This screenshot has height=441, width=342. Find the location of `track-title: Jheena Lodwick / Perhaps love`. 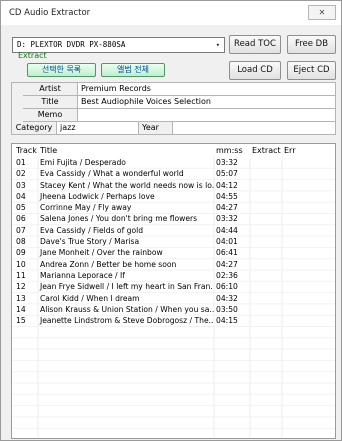

track-title: Jheena Lodwick / Perhaps love is located at coordinates (97, 196).